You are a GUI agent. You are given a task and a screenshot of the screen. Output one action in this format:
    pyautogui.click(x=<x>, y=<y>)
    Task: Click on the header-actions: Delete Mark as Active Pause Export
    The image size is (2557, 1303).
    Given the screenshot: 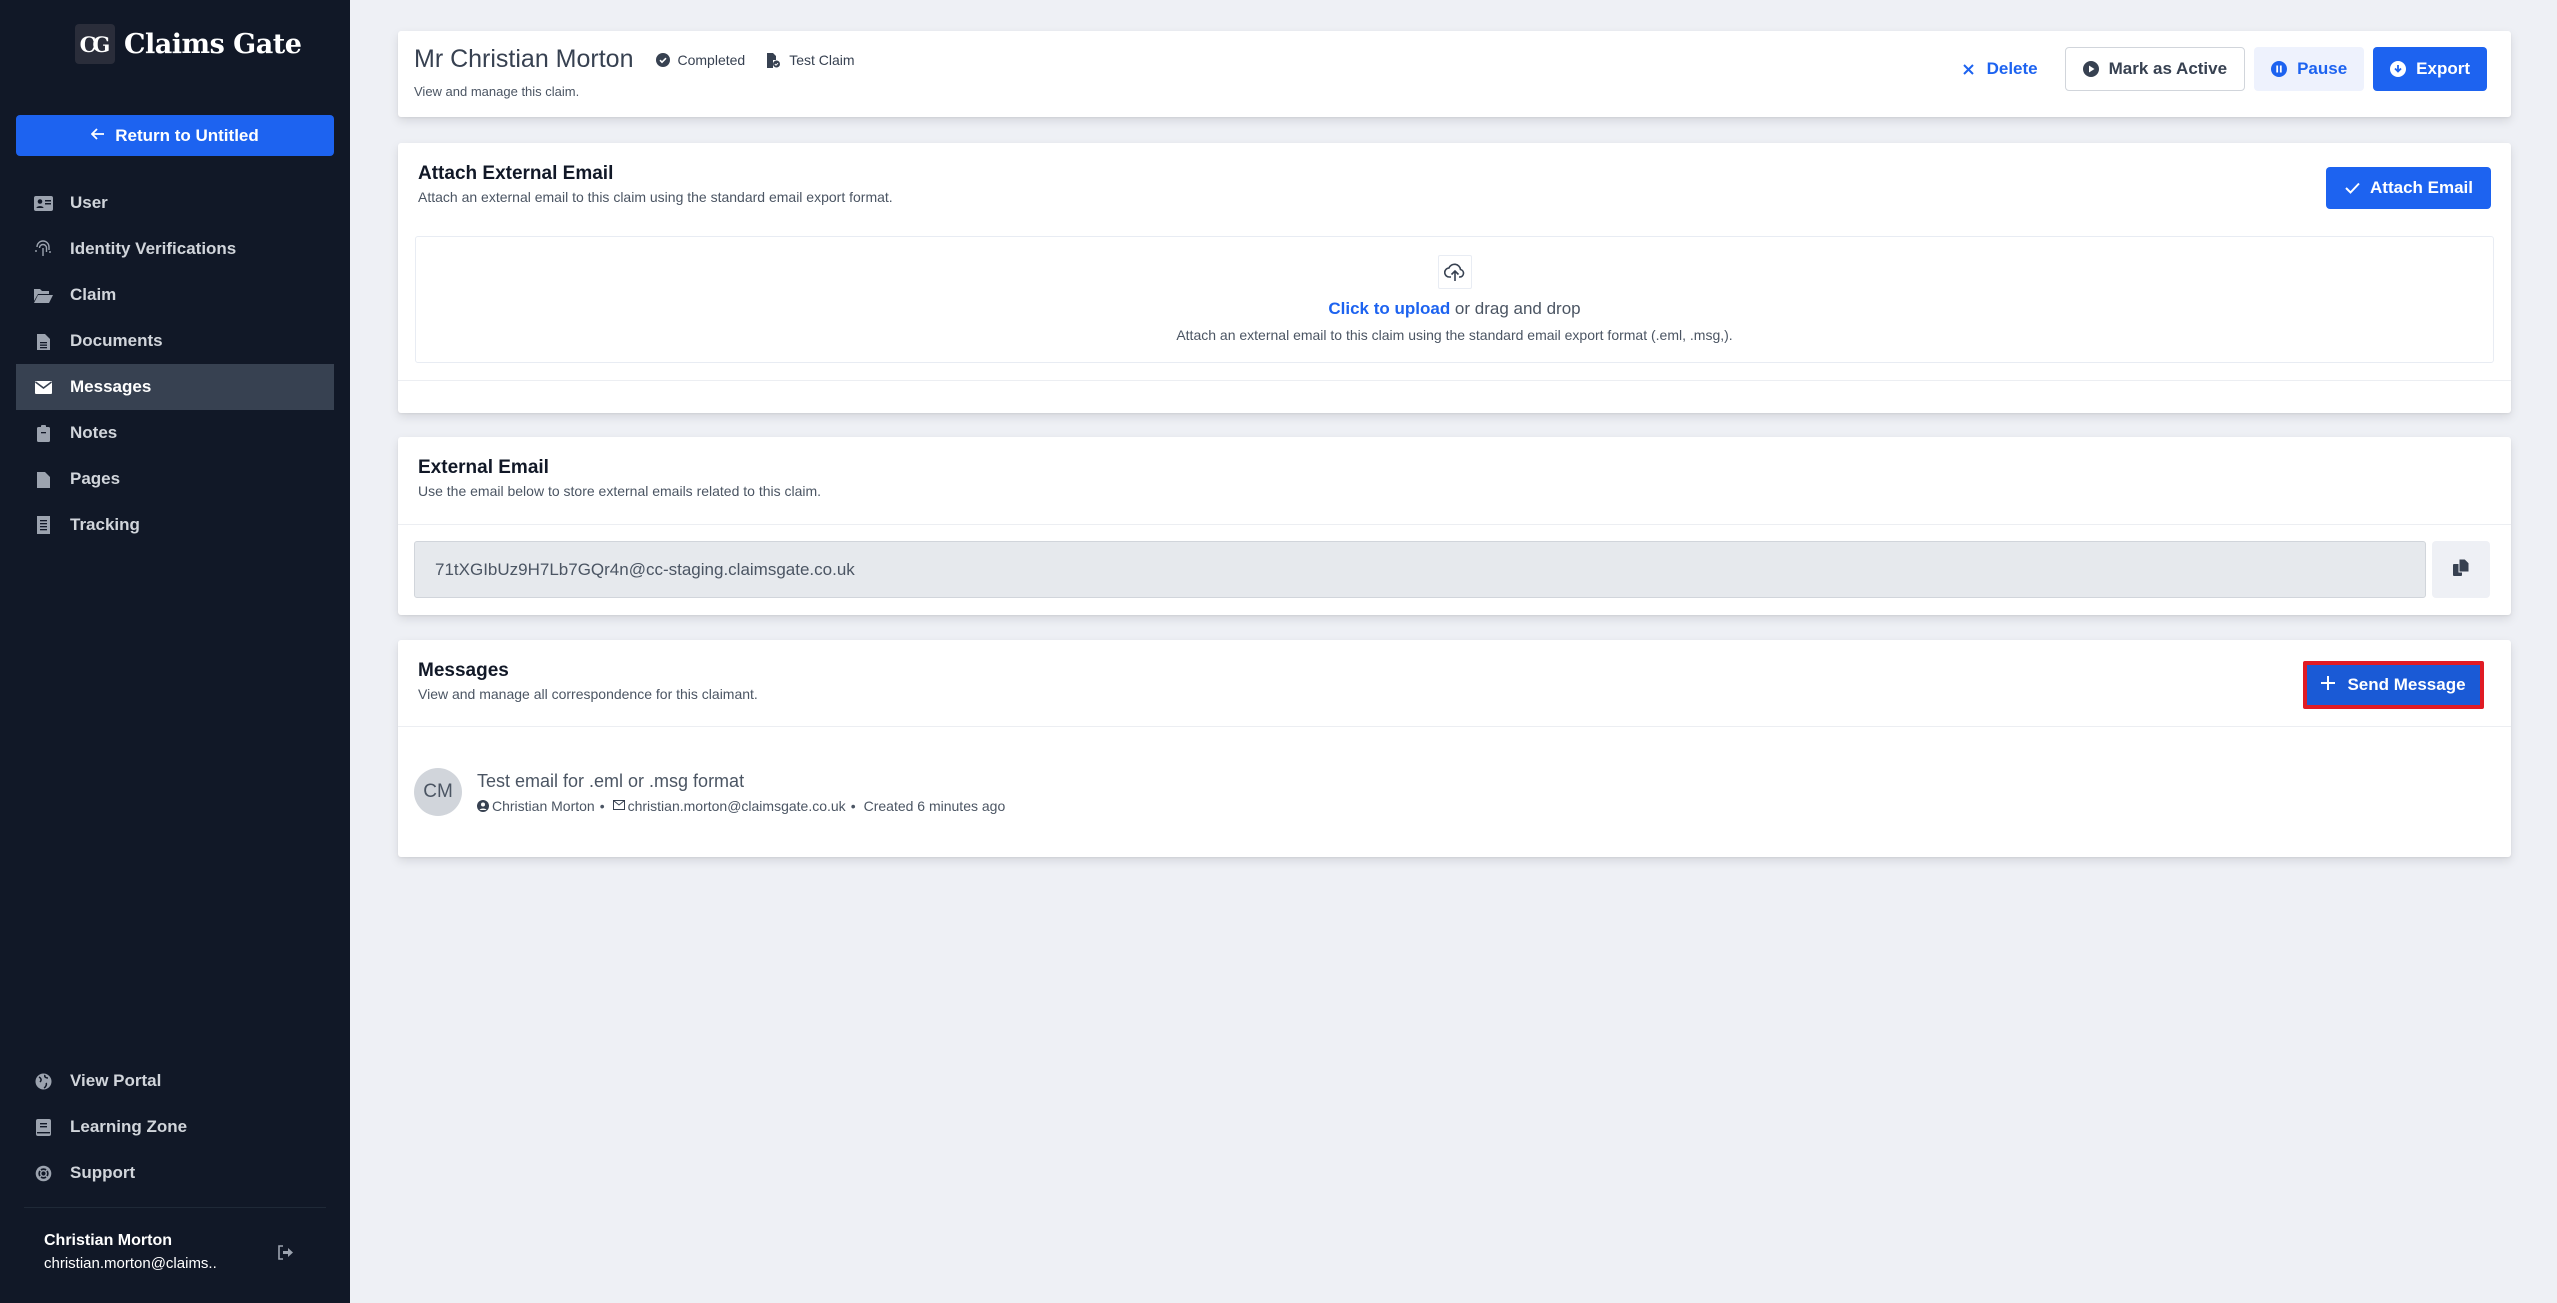 What is the action you would take?
    pyautogui.click(x=2215, y=69)
    